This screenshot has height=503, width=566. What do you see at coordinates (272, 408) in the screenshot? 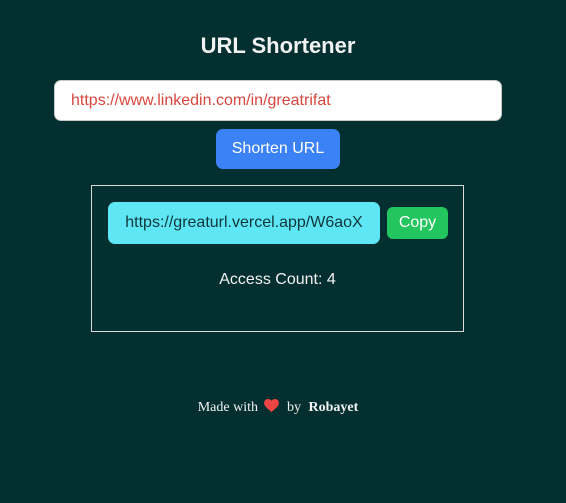
I see `heart-icon` at bounding box center [272, 408].